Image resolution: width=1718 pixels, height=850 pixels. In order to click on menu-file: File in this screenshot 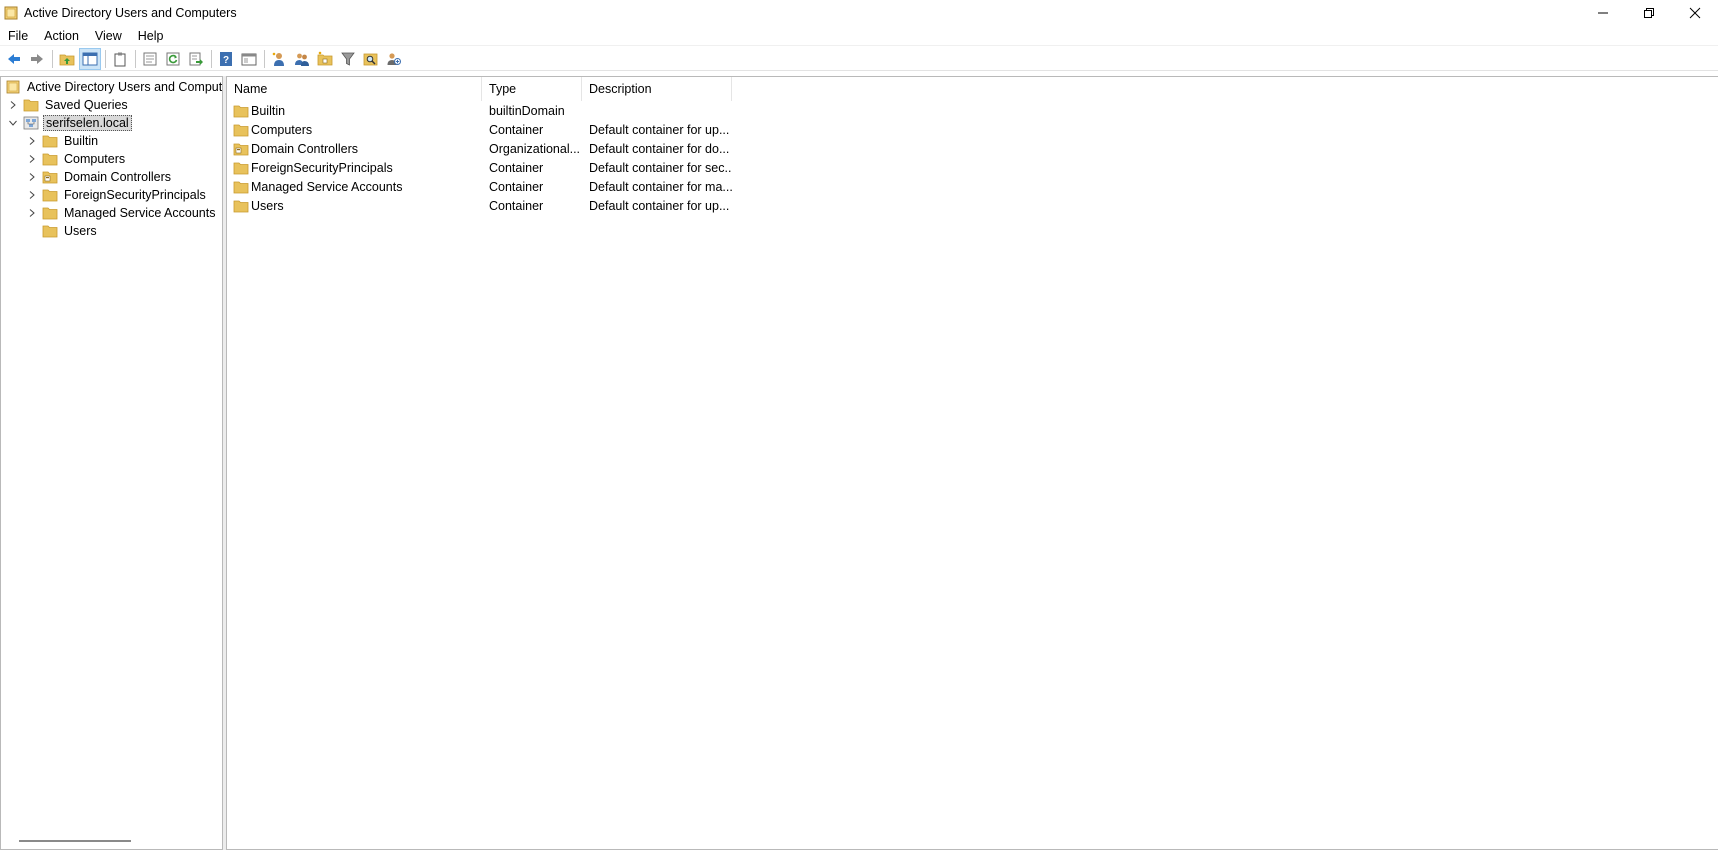, I will do `click(18, 36)`.